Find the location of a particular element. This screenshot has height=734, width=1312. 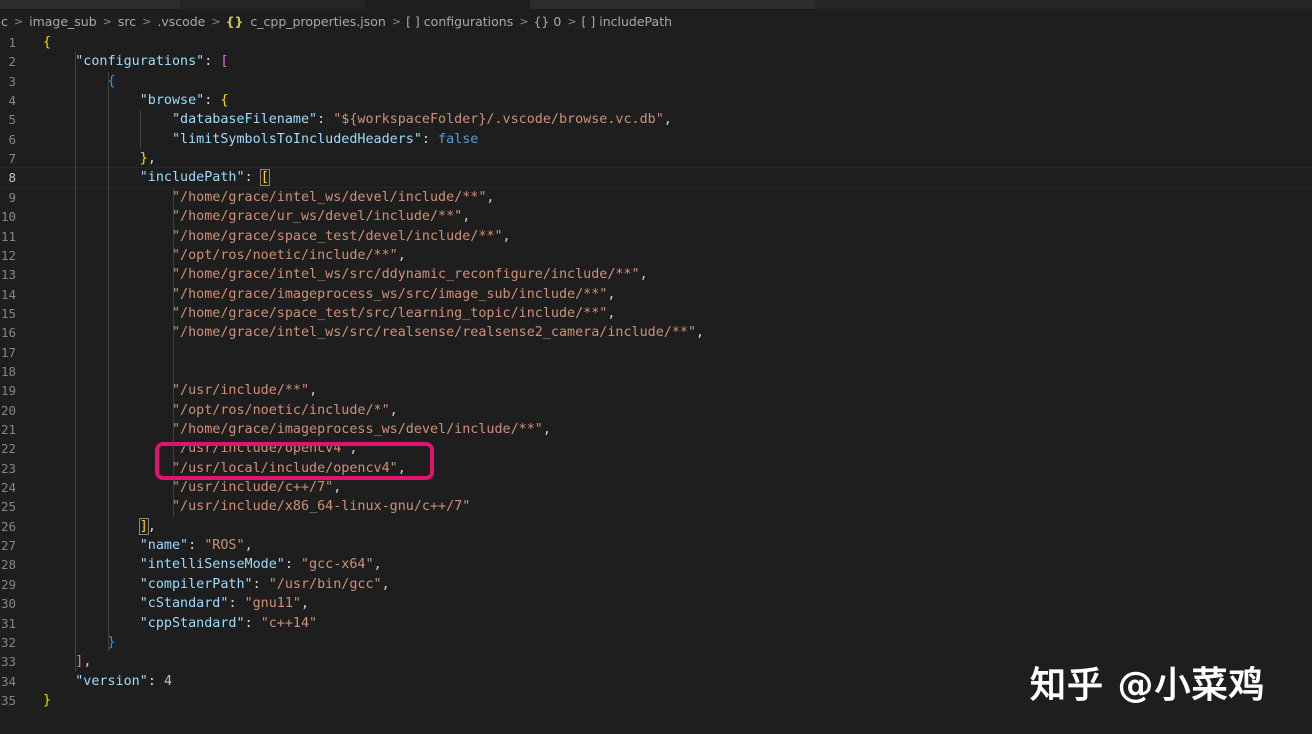

breadcrumb-item: image_sub is located at coordinates (63, 21).